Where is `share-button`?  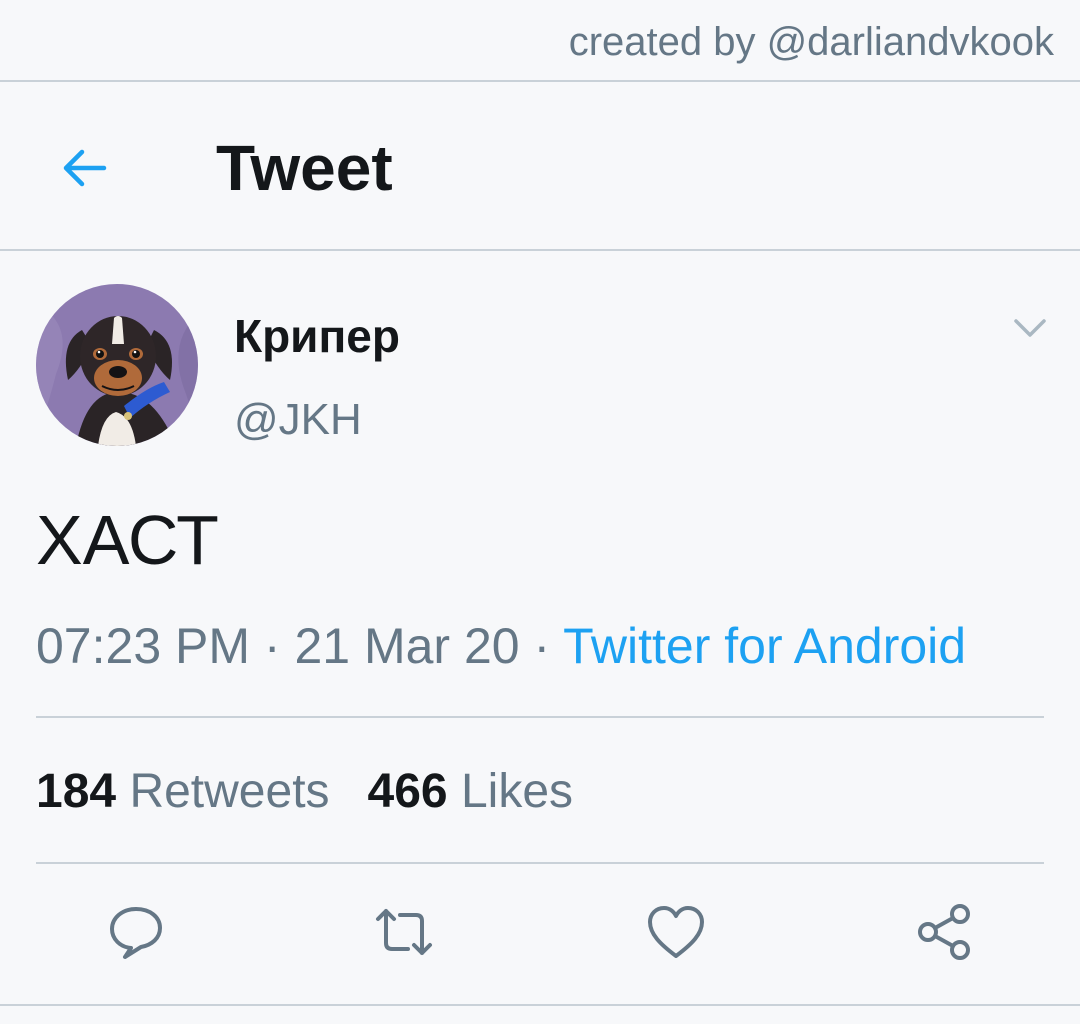 share-button is located at coordinates (944, 932).